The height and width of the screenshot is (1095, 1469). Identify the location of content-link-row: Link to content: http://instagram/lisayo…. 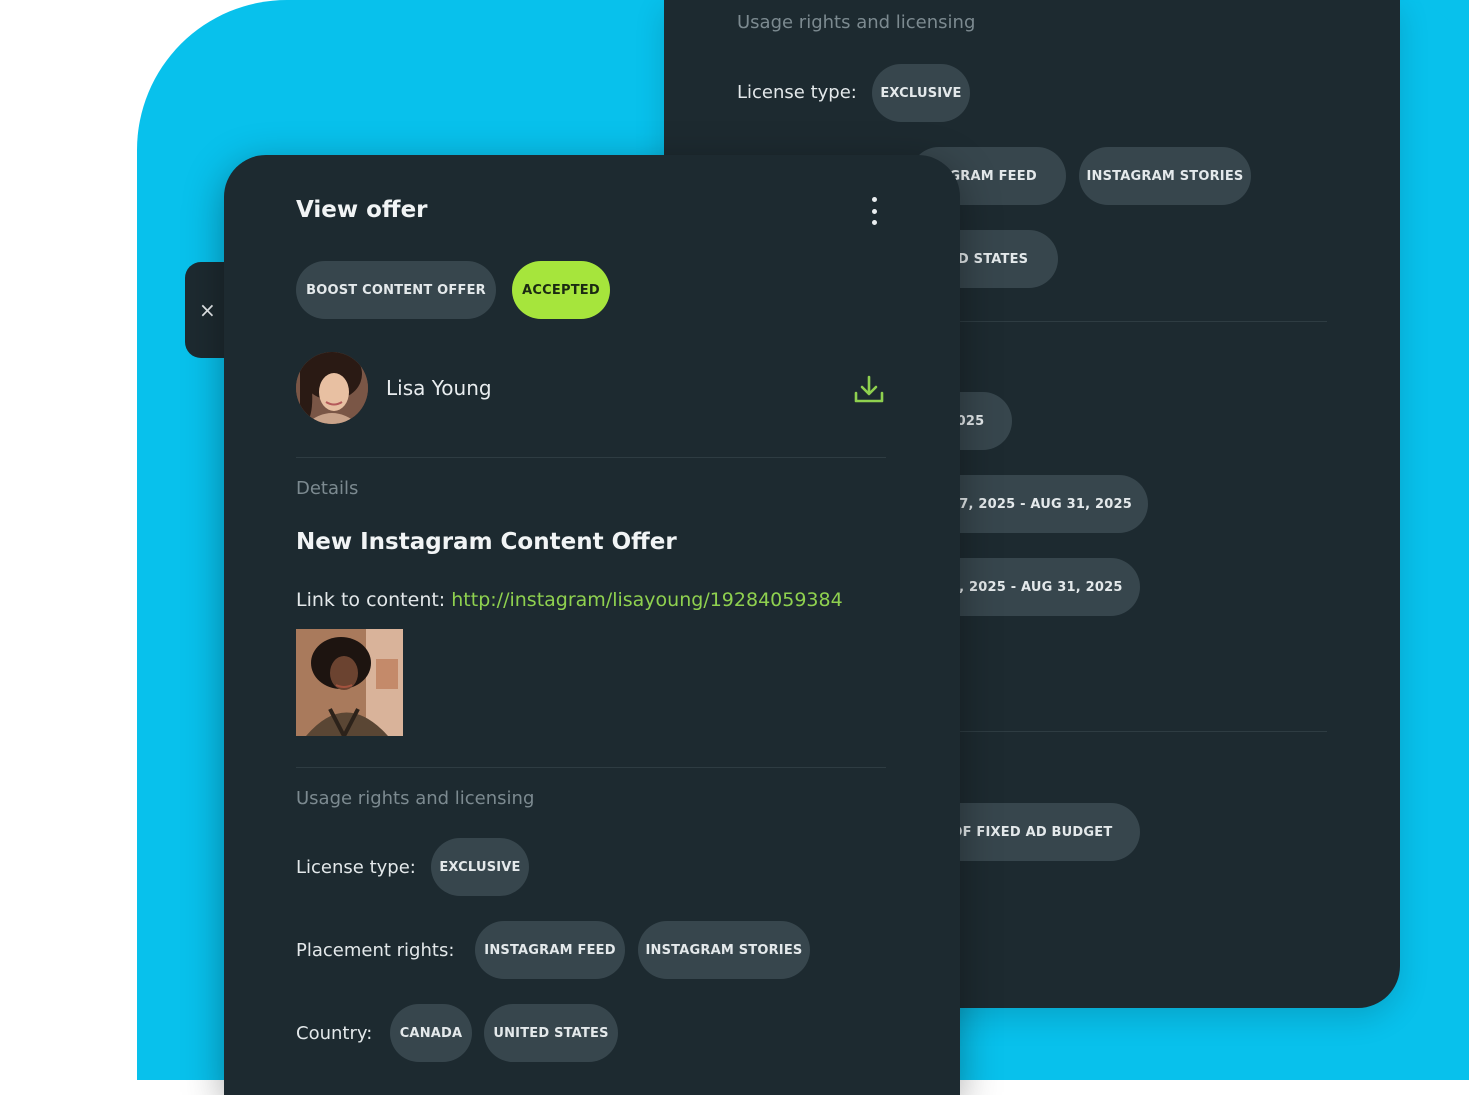
(569, 600).